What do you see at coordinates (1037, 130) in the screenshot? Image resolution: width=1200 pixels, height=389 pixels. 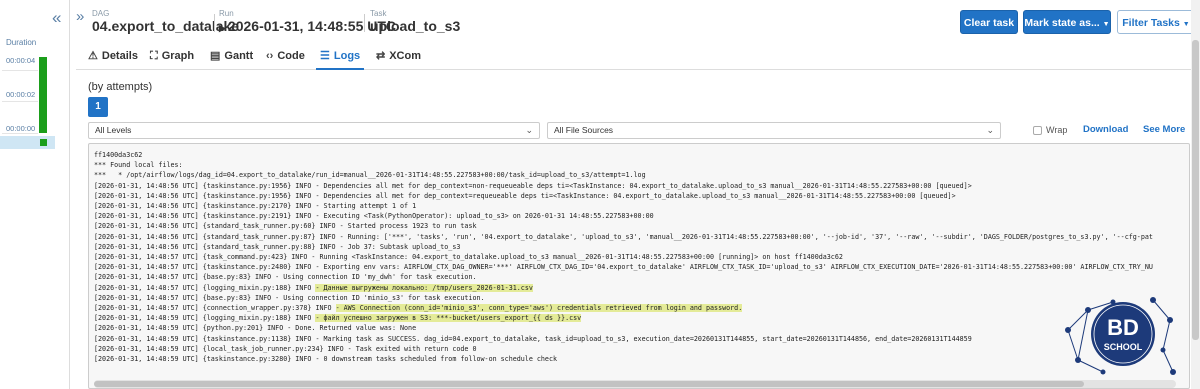 I see `wrap-checkbox` at bounding box center [1037, 130].